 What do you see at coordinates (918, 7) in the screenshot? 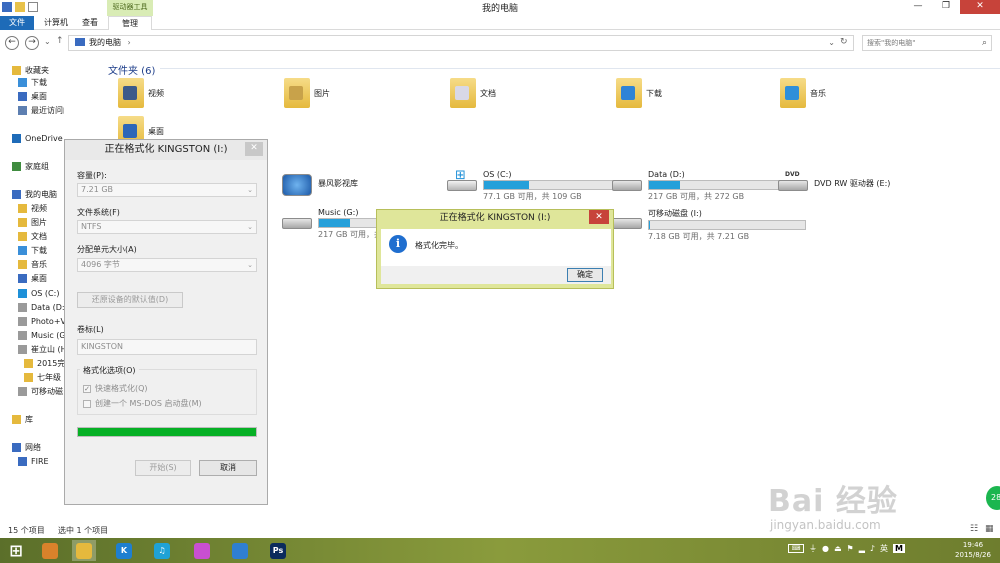
I see `minimize-button: —` at bounding box center [918, 7].